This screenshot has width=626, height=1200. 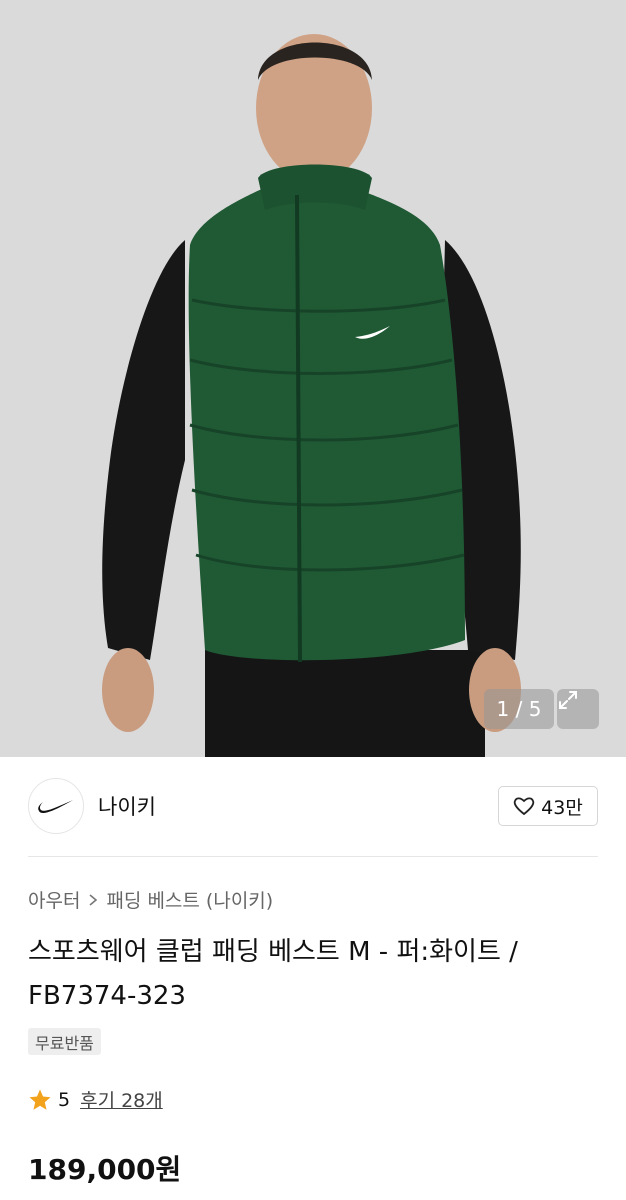 What do you see at coordinates (54, 899) in the screenshot?
I see `breadcrumb-category: 아우터` at bounding box center [54, 899].